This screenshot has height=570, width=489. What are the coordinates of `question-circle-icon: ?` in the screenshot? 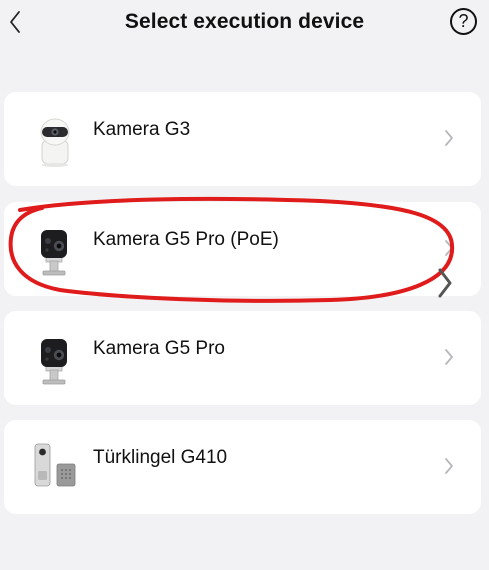 It's located at (463, 21).